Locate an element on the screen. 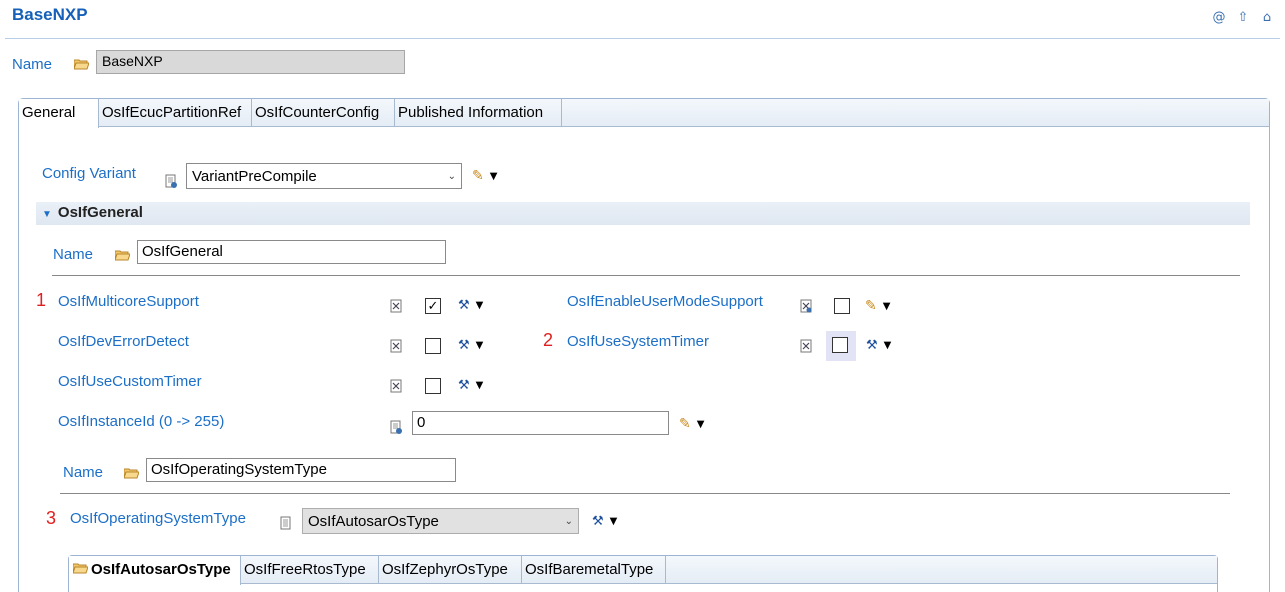 Image resolution: width=1285 pixels, height=592 pixels. instance-id-input: 0 is located at coordinates (540, 423).